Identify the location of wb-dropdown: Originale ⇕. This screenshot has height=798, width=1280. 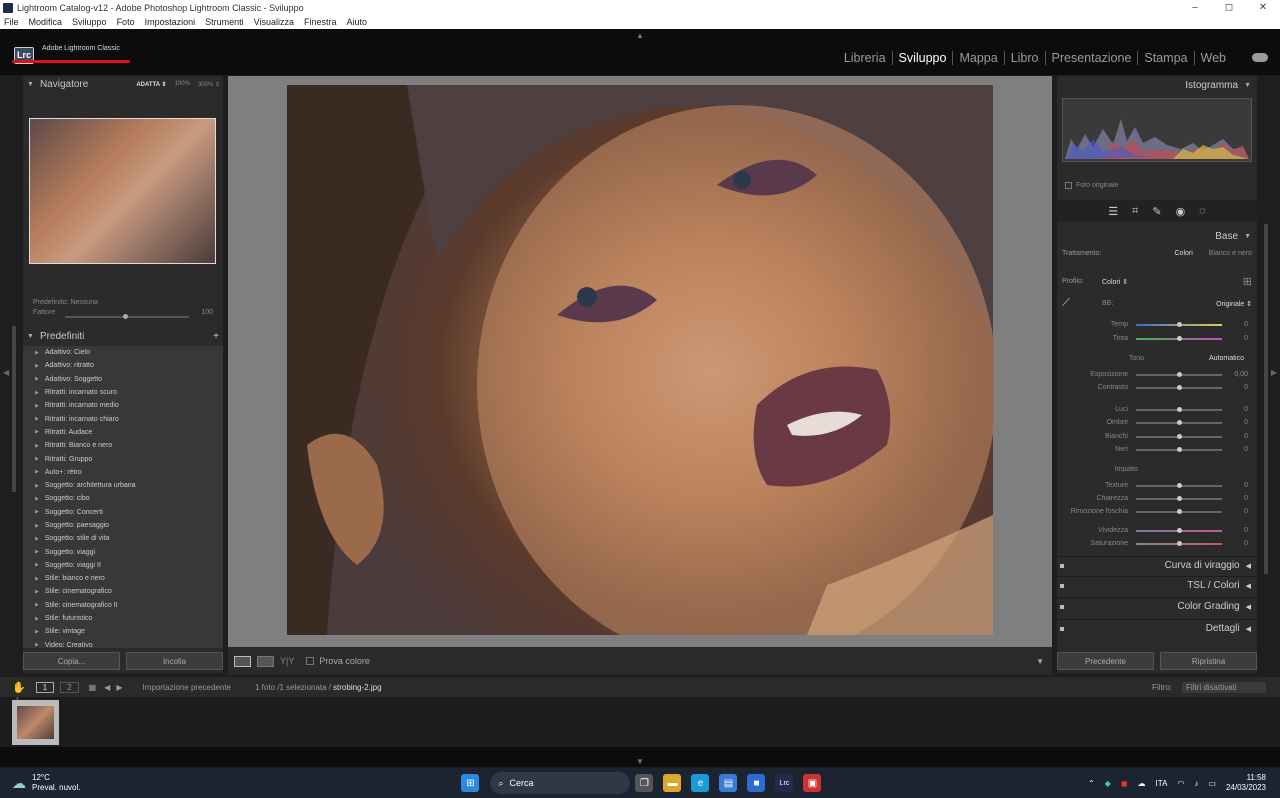
(1234, 304).